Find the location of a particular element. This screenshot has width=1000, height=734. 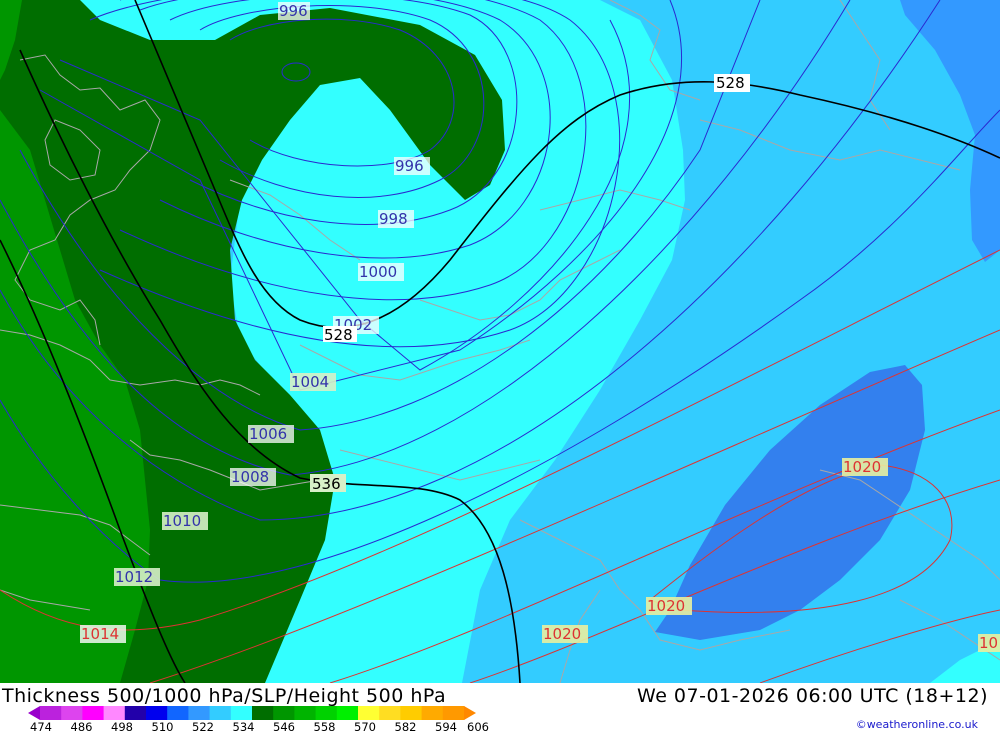

isobar-label: 1008 is located at coordinates (250, 477).